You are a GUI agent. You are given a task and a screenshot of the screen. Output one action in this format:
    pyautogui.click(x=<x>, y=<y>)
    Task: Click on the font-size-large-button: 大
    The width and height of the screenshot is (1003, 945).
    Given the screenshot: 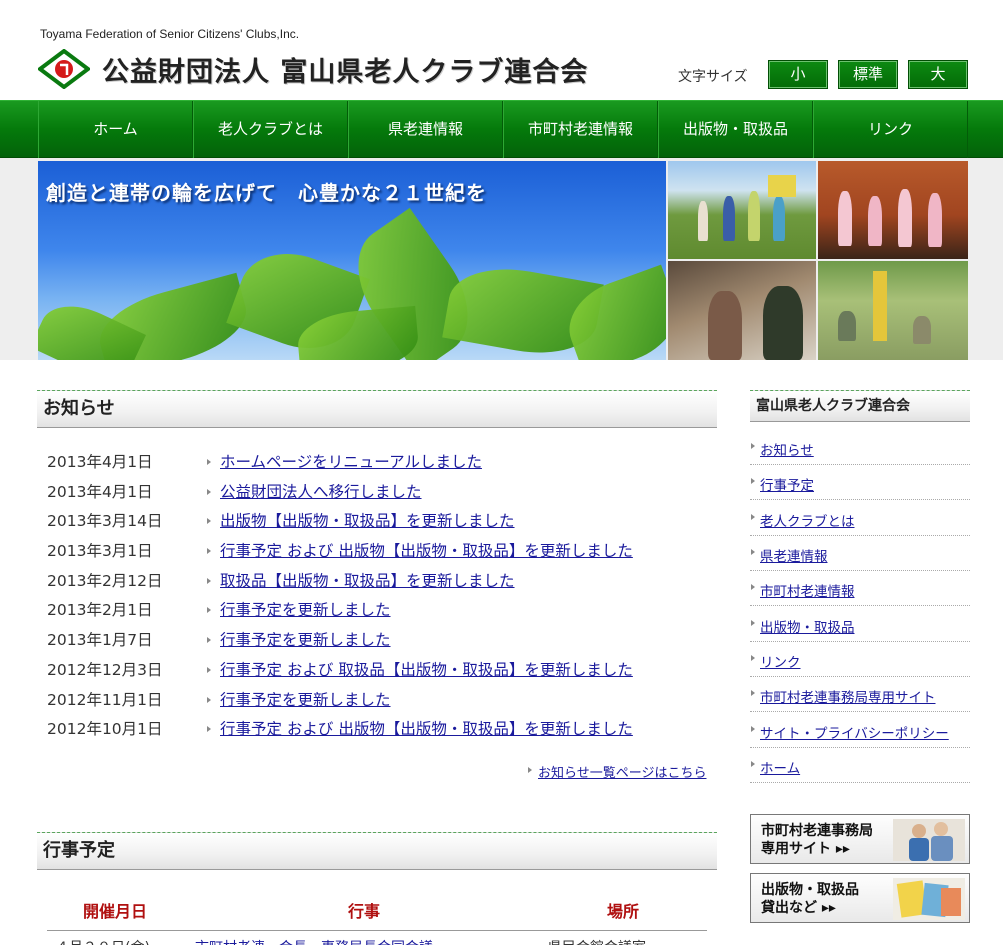 What is the action you would take?
    pyautogui.click(x=938, y=74)
    